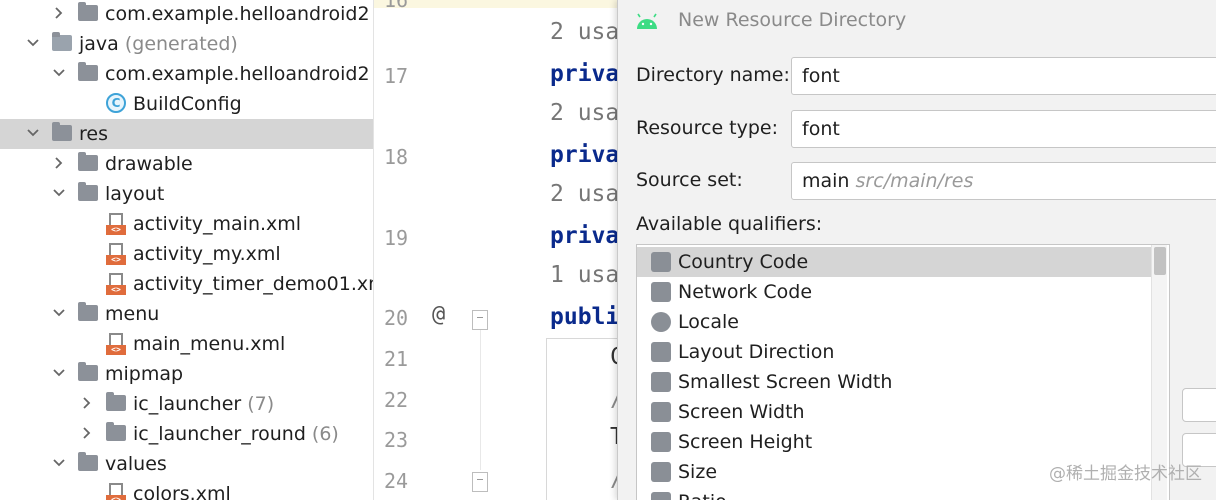 The height and width of the screenshot is (500, 1216). Describe the element at coordinates (743, 262) in the screenshot. I see `qualifier-label: Country Code` at that location.